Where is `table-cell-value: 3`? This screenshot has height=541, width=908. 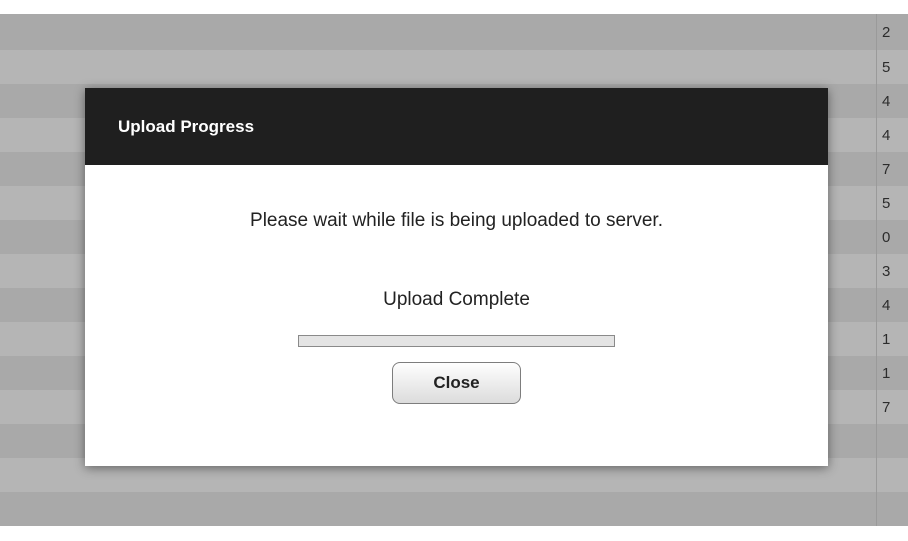
table-cell-value: 3 is located at coordinates (886, 271).